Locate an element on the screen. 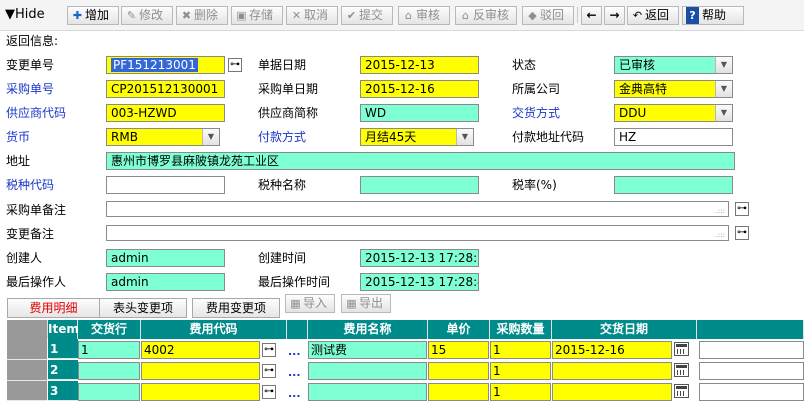 This screenshot has width=804, height=401. edit-button: ✎ 修改 is located at coordinates (147, 15).